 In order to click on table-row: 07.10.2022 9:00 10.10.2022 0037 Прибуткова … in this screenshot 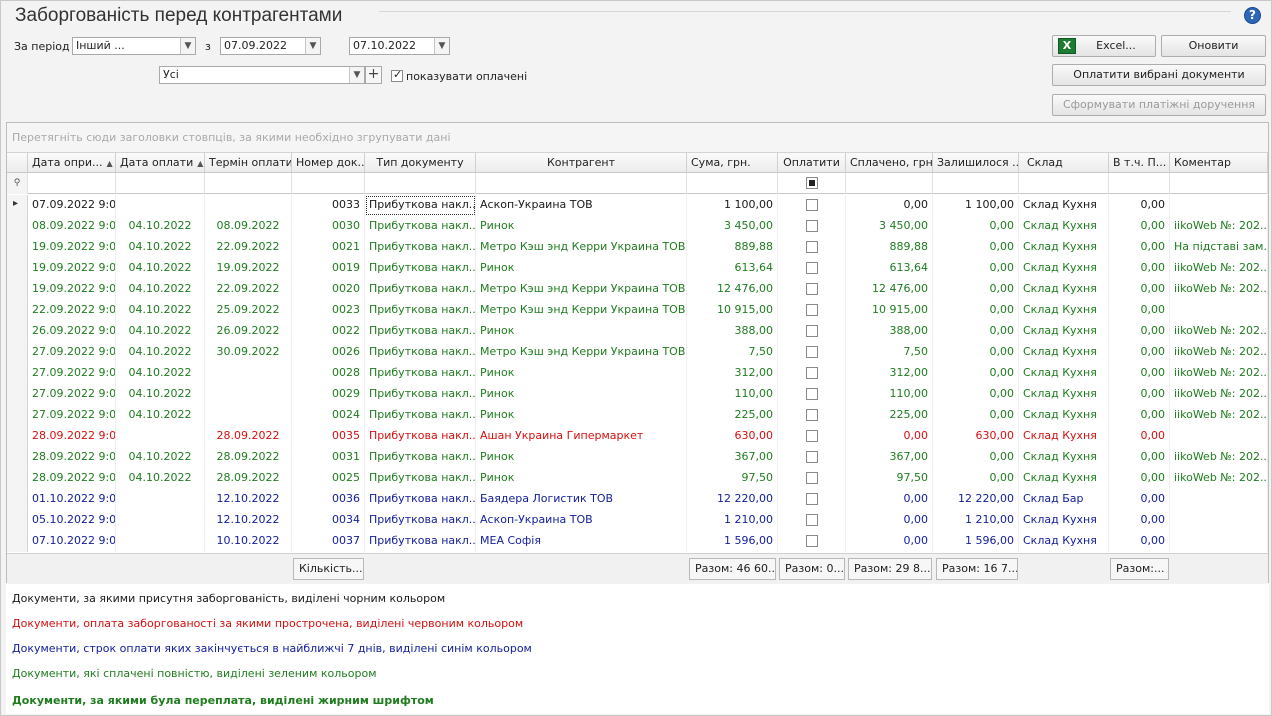, I will do `click(637, 541)`.